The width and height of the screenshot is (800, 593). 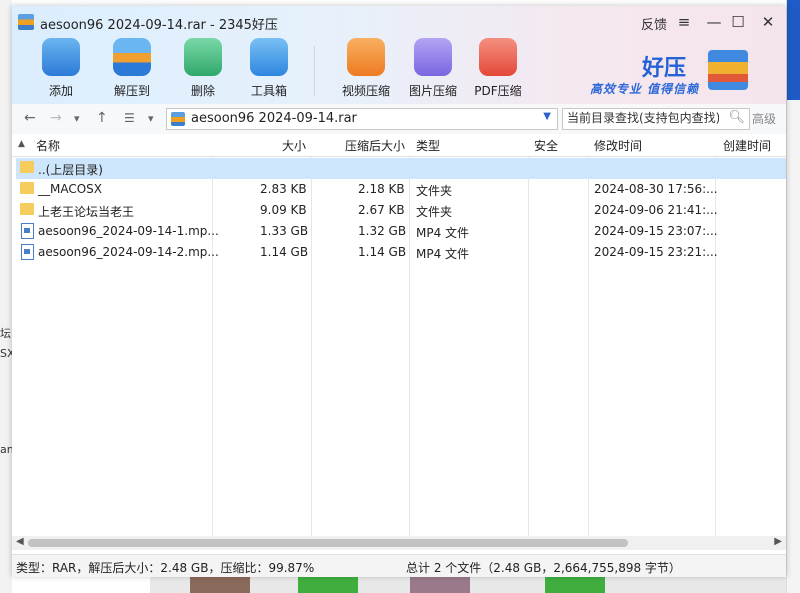 What do you see at coordinates (468, 584) in the screenshot?
I see `background-bottom-strip` at bounding box center [468, 584].